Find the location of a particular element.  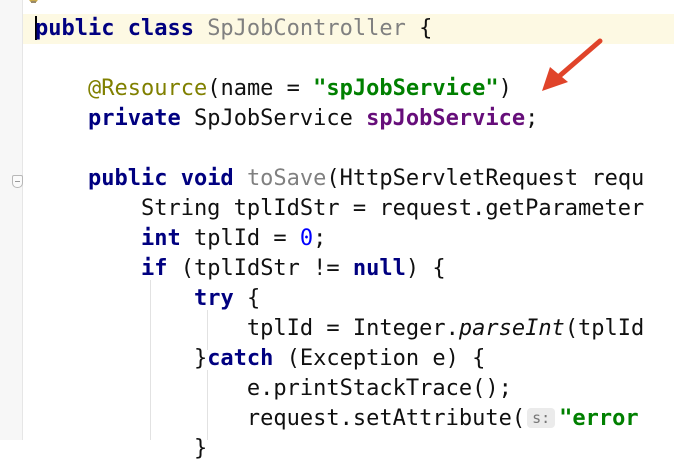

code-token: SpJobController is located at coordinates (306, 28).